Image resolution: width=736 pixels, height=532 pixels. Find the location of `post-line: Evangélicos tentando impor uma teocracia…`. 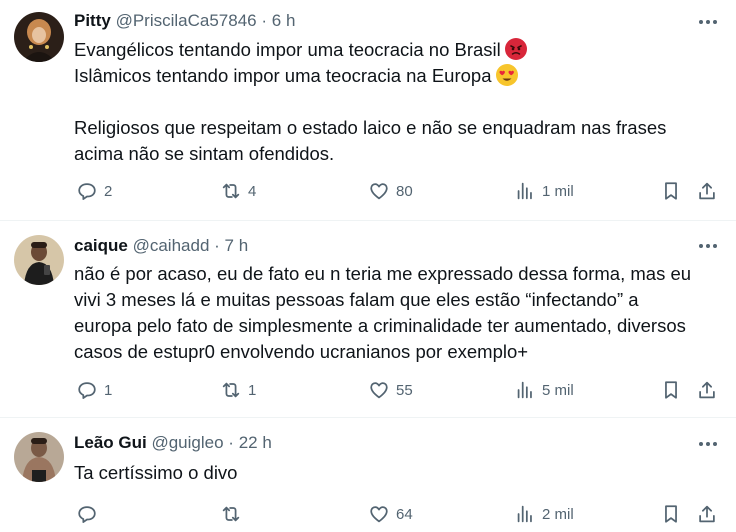

post-line: Evangélicos tentando impor uma teocracia… is located at coordinates (370, 50).